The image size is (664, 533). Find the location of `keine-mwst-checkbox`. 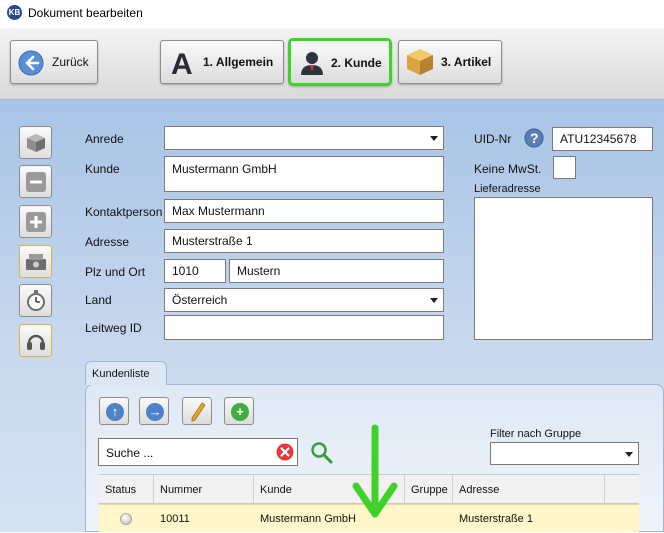

keine-mwst-checkbox is located at coordinates (564, 167).